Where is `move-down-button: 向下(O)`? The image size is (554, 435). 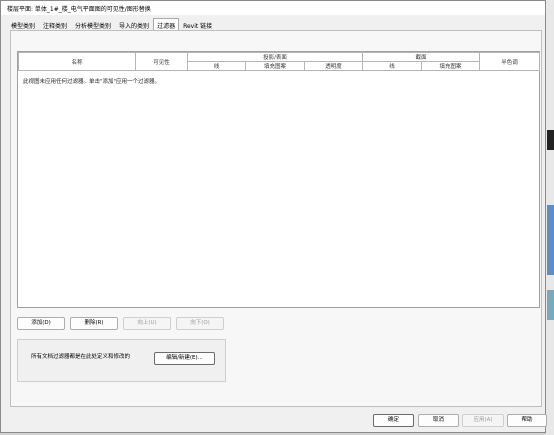
move-down-button: 向下(O) is located at coordinates (200, 323).